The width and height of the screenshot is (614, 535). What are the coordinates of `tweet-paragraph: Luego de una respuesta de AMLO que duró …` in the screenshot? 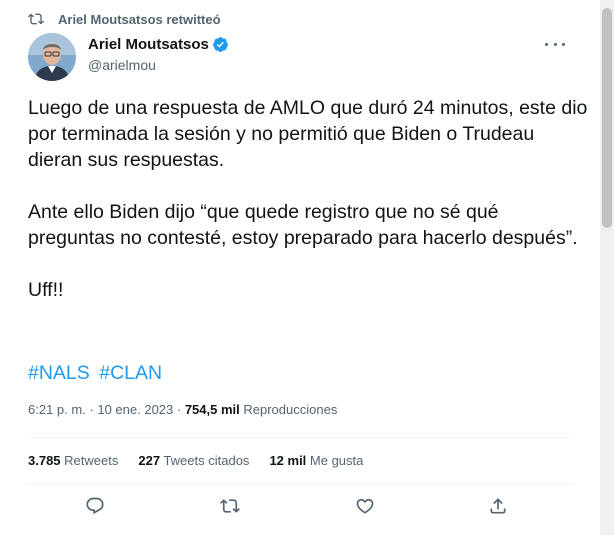 It's located at (308, 134).